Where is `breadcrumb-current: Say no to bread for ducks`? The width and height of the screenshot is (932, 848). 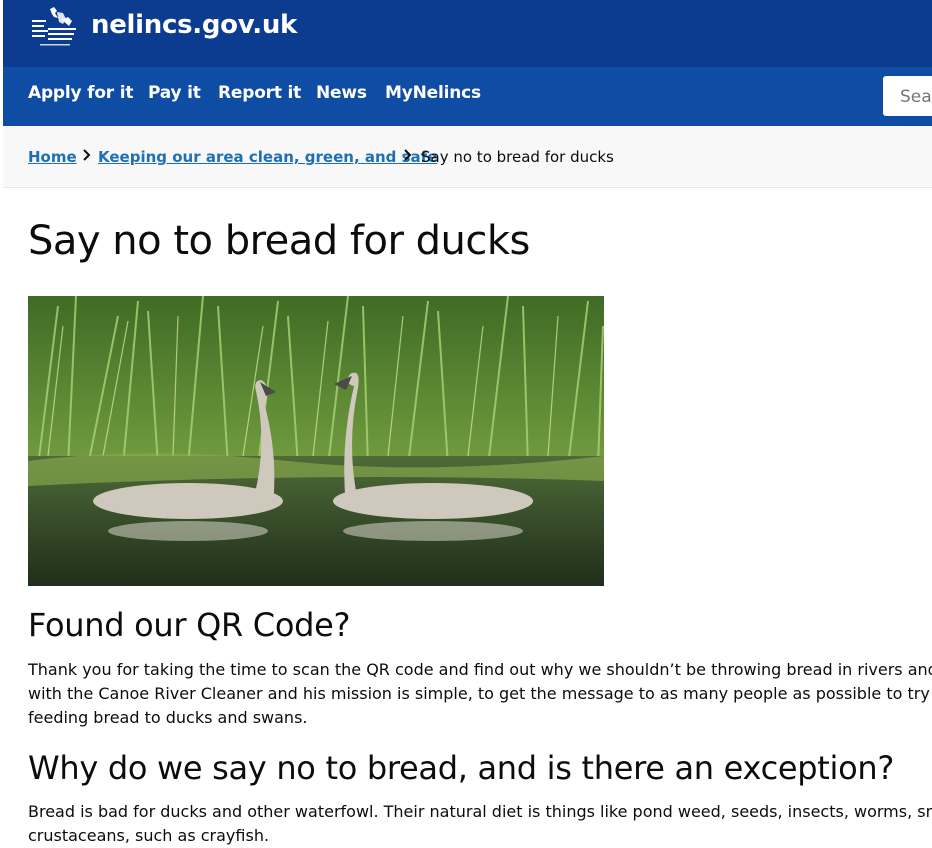
breadcrumb-current: Say no to bread for ducks is located at coordinates (517, 157).